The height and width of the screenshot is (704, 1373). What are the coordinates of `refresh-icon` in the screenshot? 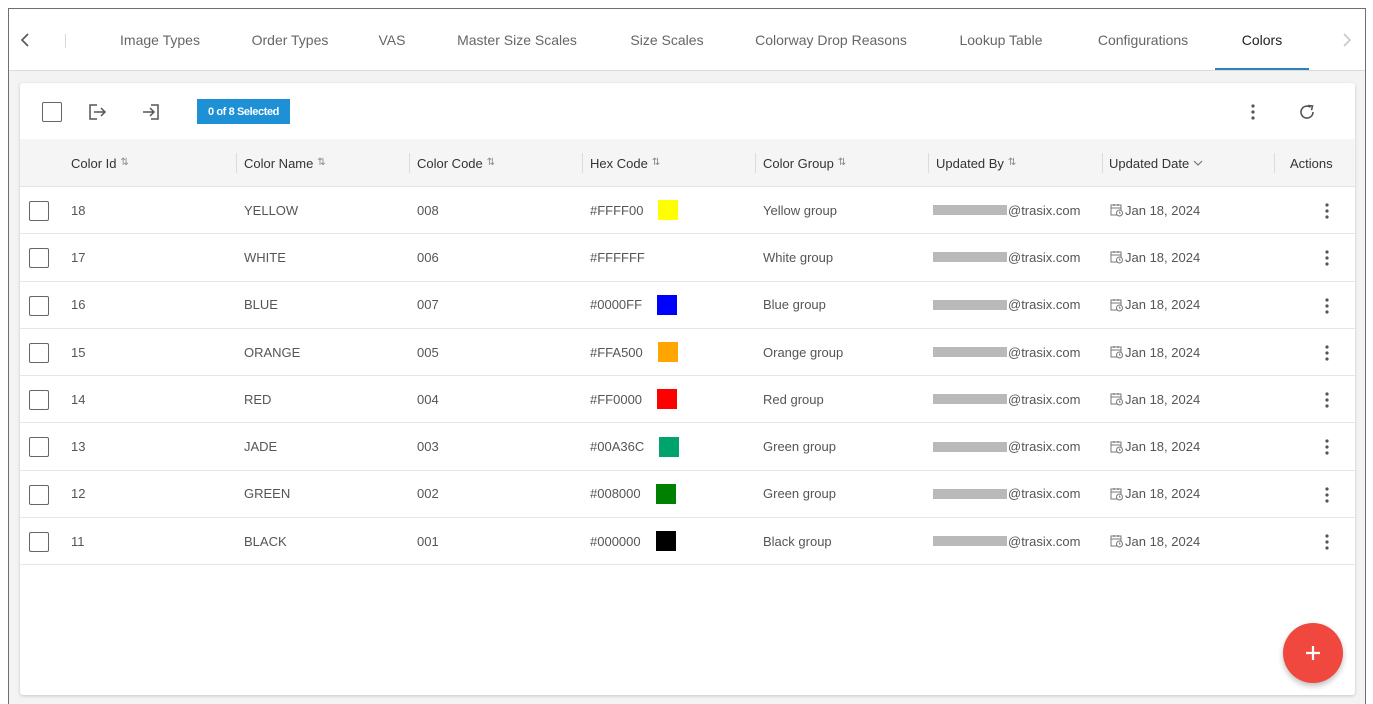 It's located at (1307, 112).